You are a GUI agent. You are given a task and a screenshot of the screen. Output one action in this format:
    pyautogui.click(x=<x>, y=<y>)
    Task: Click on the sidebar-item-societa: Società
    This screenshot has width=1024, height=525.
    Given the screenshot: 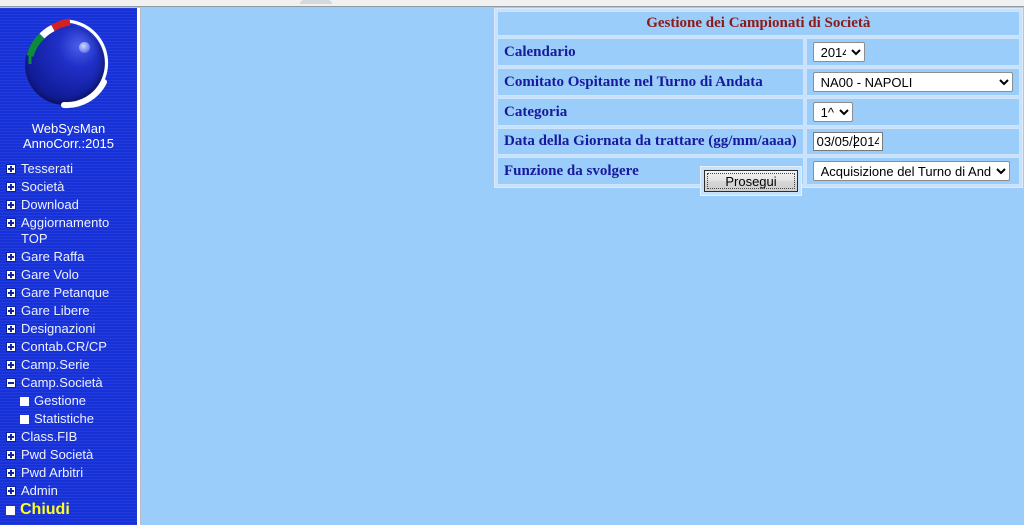 What is the action you would take?
    pyautogui.click(x=68, y=187)
    